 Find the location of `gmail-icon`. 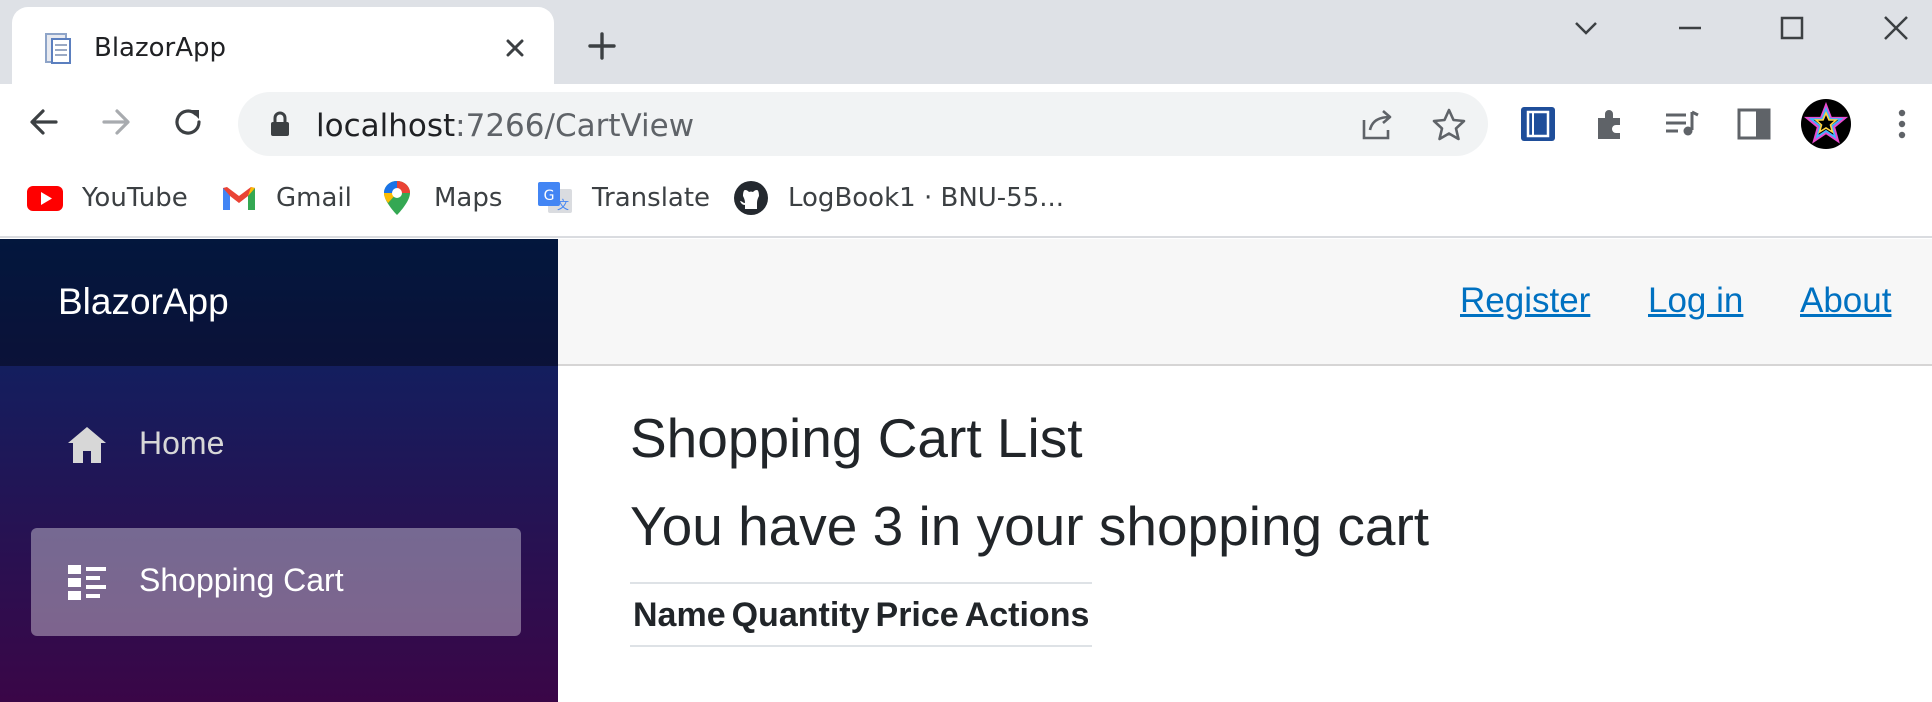

gmail-icon is located at coordinates (239, 198).